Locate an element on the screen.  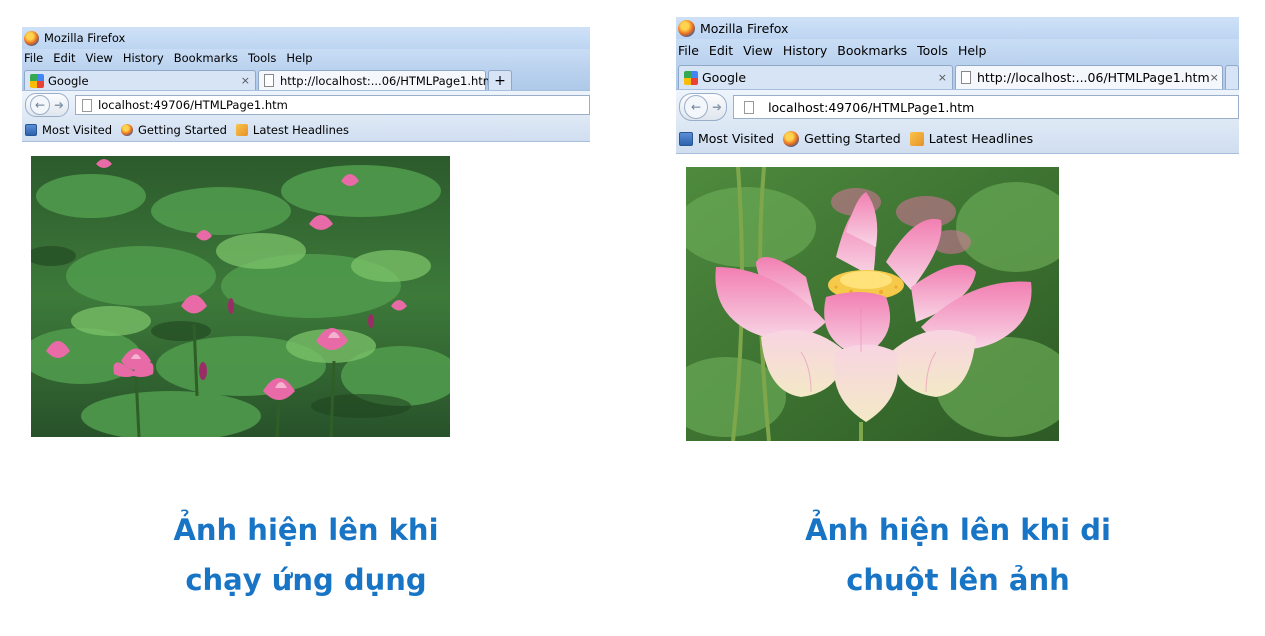
new-tab-button is located at coordinates (1232, 77).